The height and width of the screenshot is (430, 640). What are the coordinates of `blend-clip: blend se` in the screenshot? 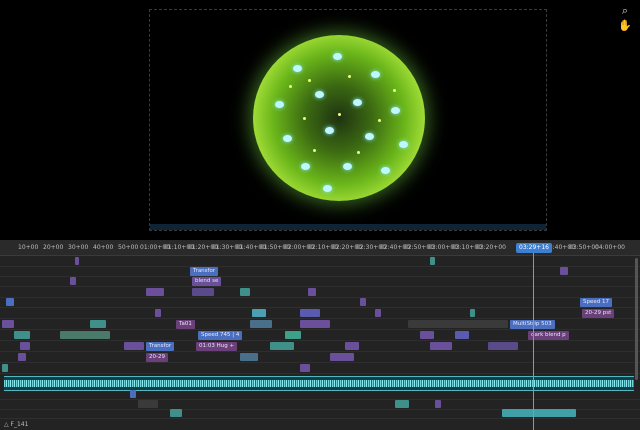 It's located at (207, 281).